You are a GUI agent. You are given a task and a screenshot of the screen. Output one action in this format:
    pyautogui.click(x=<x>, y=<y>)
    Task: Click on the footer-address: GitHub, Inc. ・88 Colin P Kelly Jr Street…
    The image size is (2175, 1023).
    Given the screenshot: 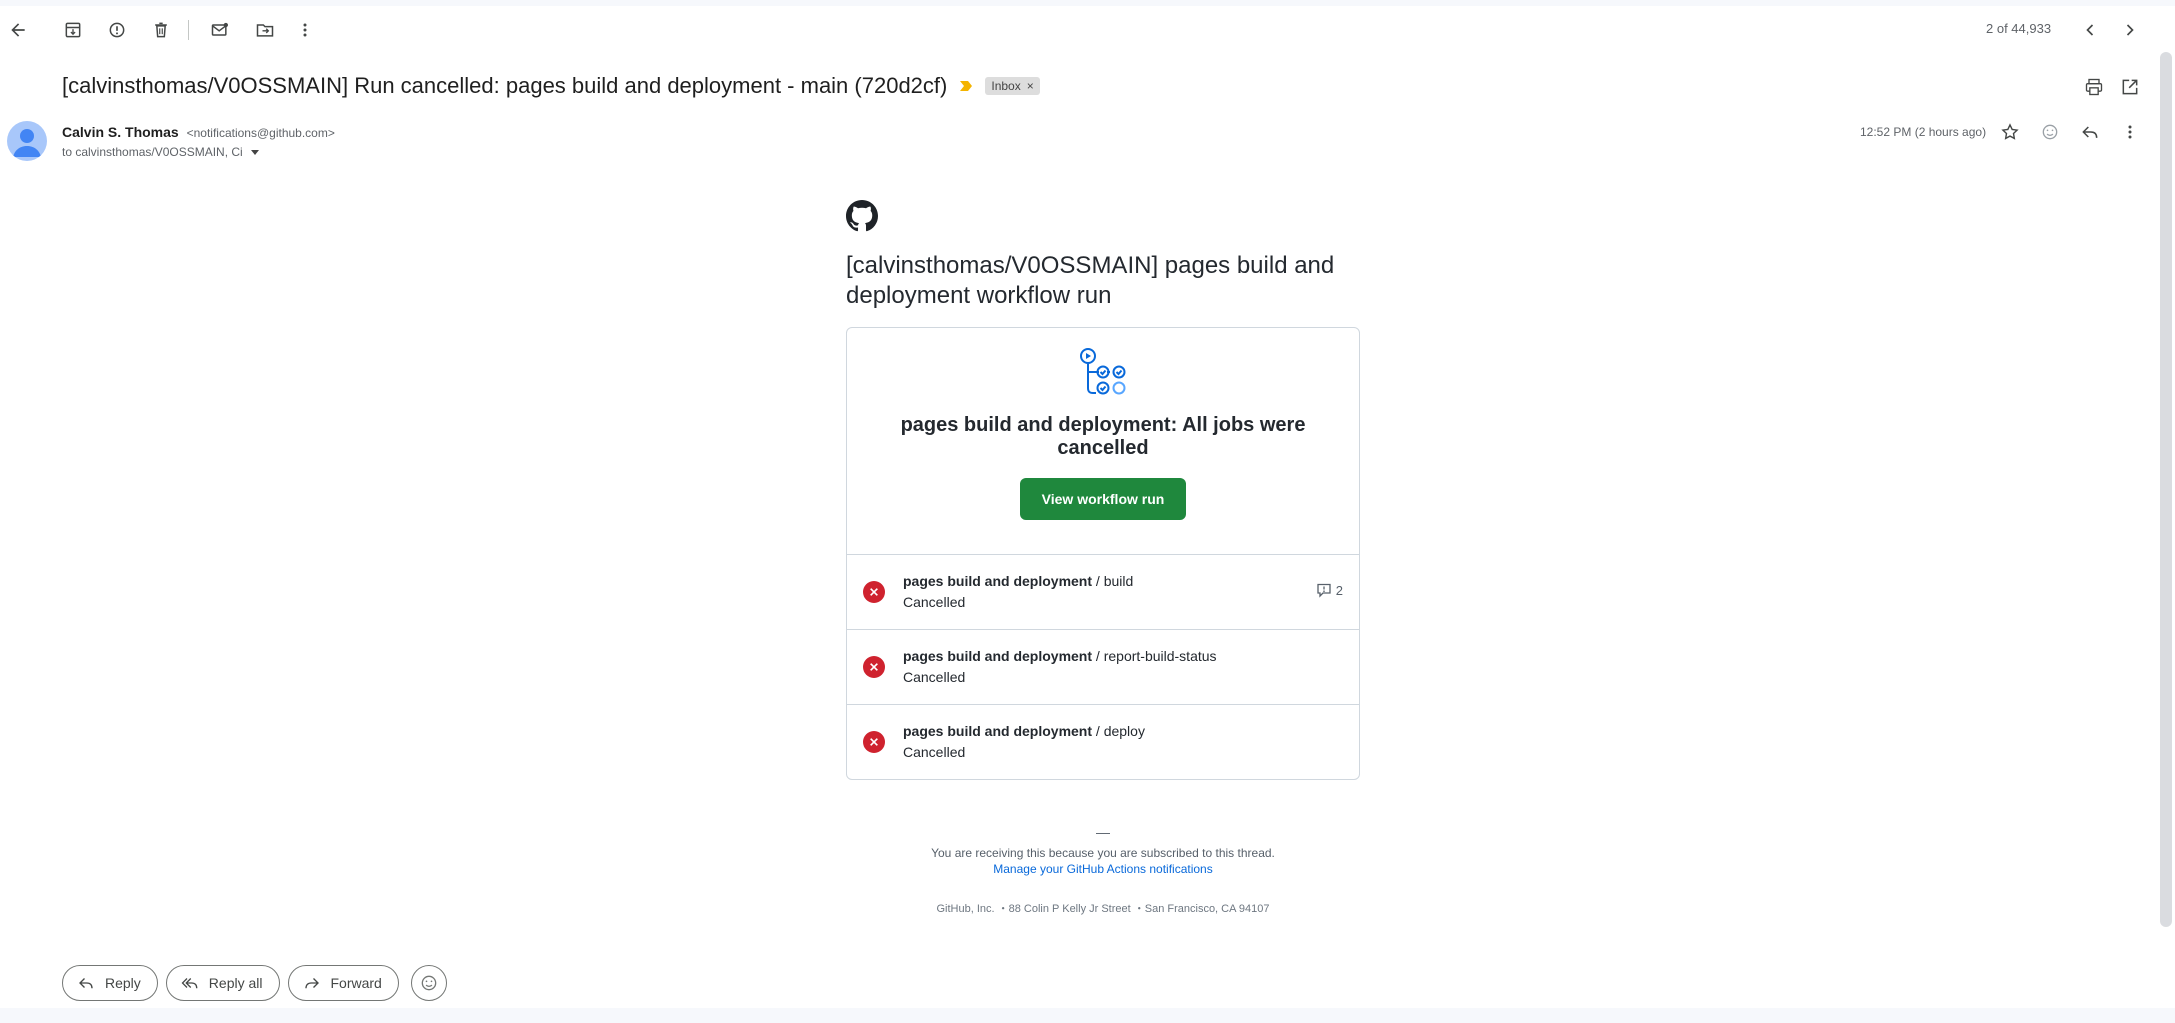 What is the action you would take?
    pyautogui.click(x=1103, y=909)
    